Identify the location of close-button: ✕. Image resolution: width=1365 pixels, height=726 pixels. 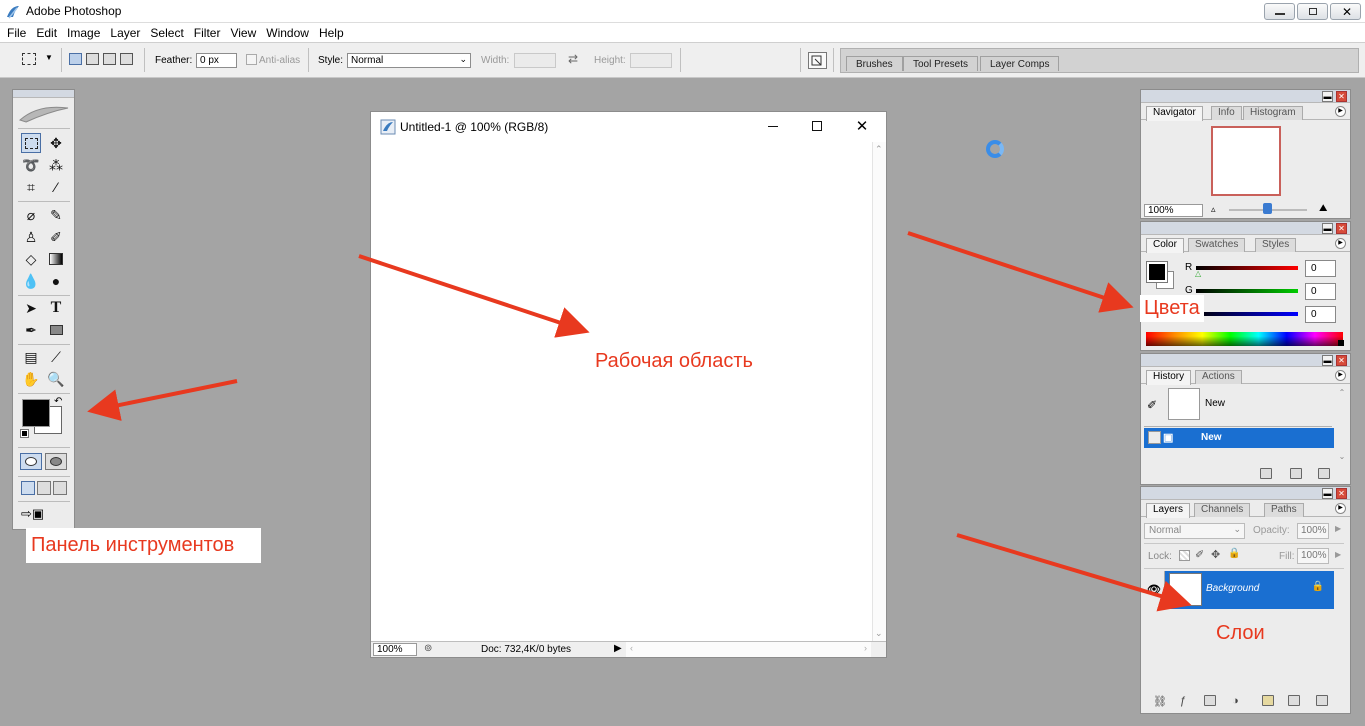
(1345, 11).